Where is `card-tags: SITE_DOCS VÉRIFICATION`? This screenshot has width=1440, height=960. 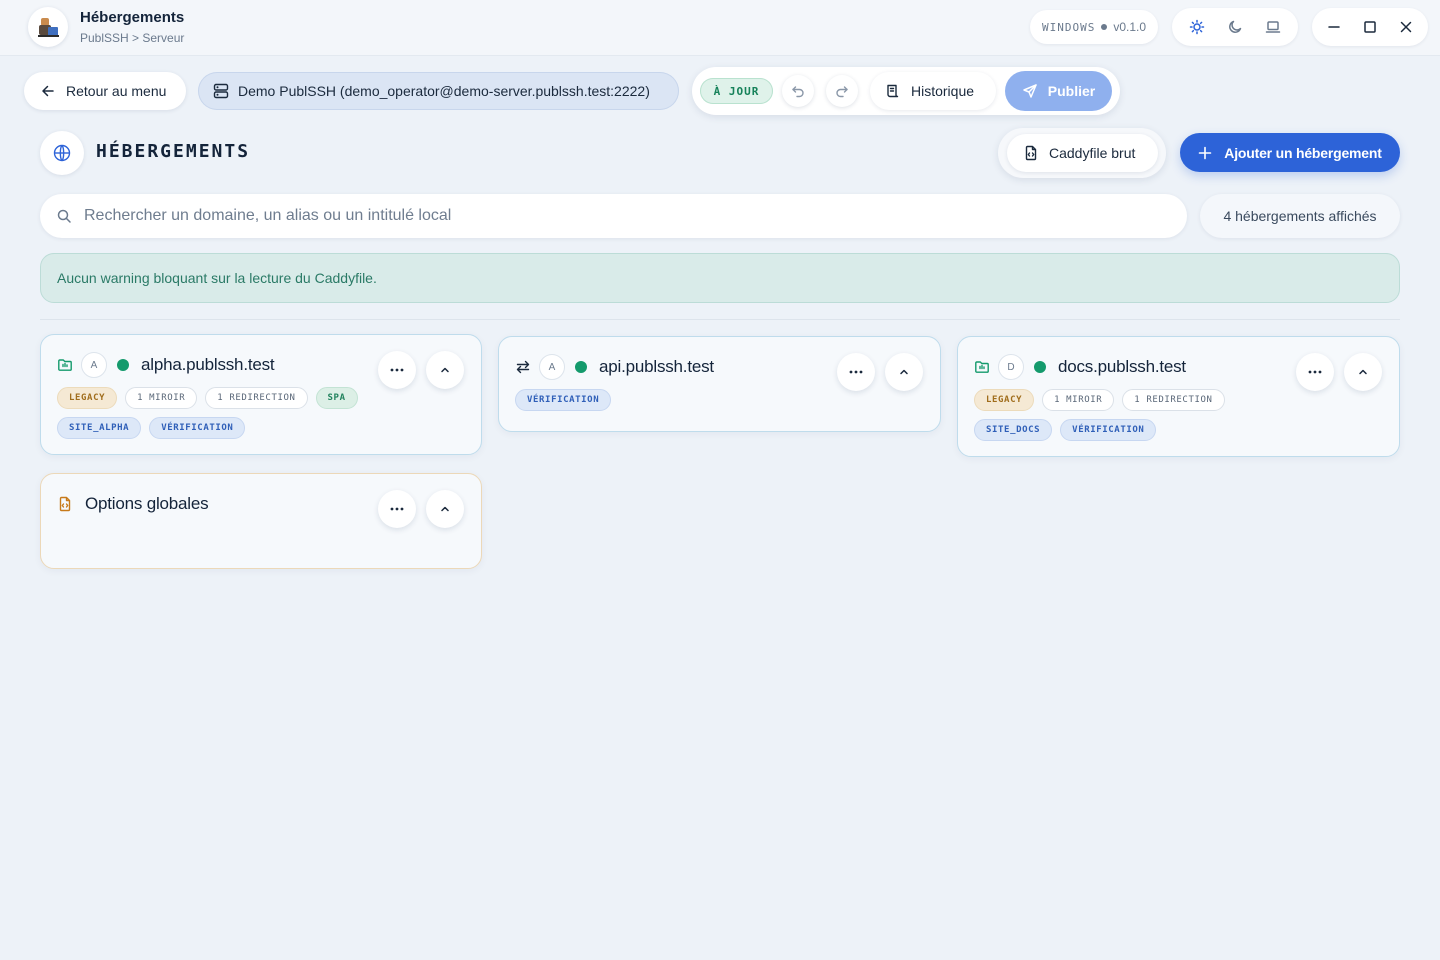
card-tags: SITE_DOCS VÉRIFICATION is located at coordinates (1065, 430).